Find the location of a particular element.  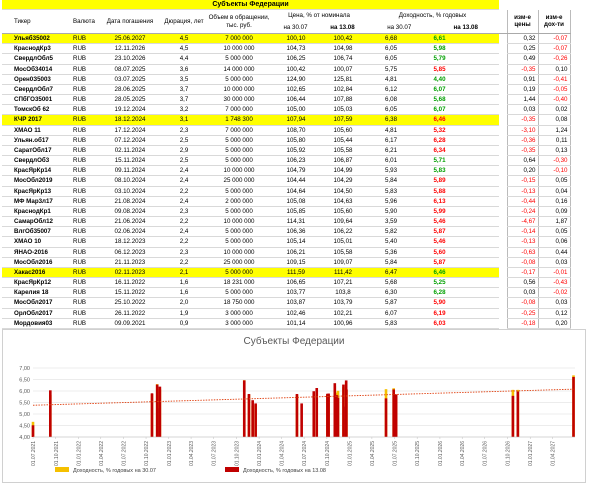

cell-price-1308: 105,03 is located at coordinates (343, 110).